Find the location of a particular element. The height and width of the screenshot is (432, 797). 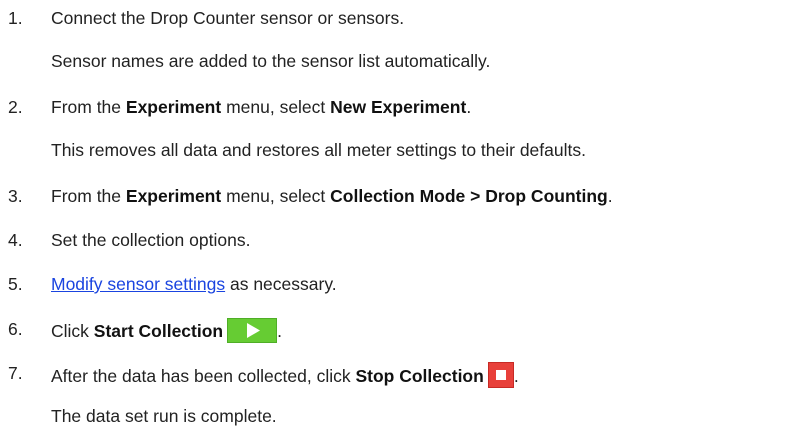

step-text: Modify sensor settings as necessary. is located at coordinates (194, 284).